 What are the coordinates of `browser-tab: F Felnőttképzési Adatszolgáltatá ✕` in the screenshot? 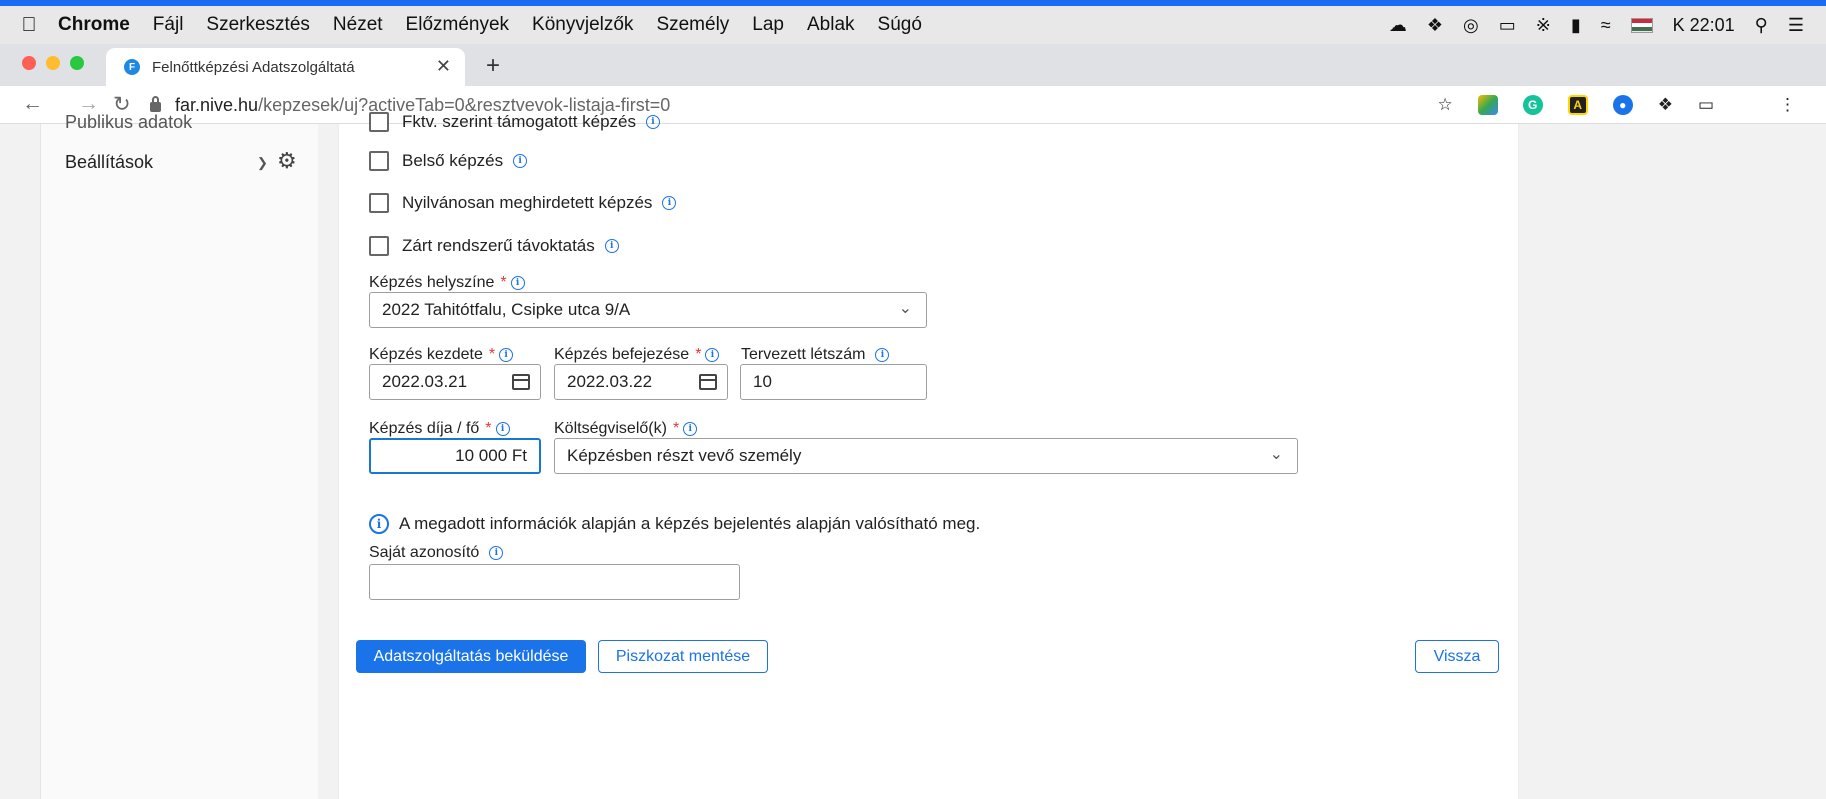 It's located at (285, 67).